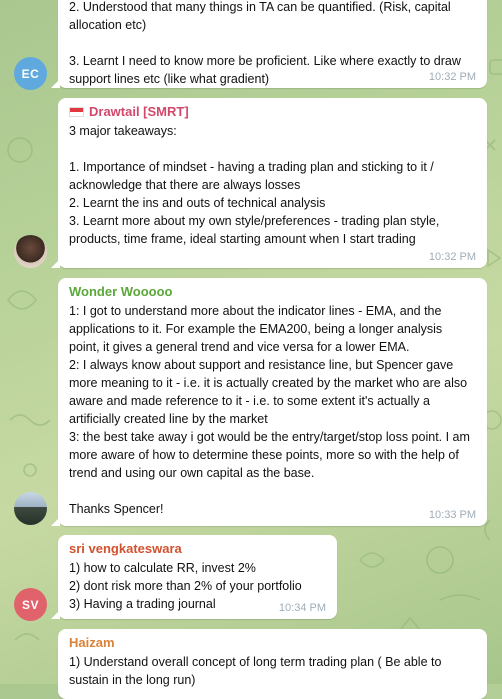  I want to click on singapore-flag-icon, so click(76, 112).